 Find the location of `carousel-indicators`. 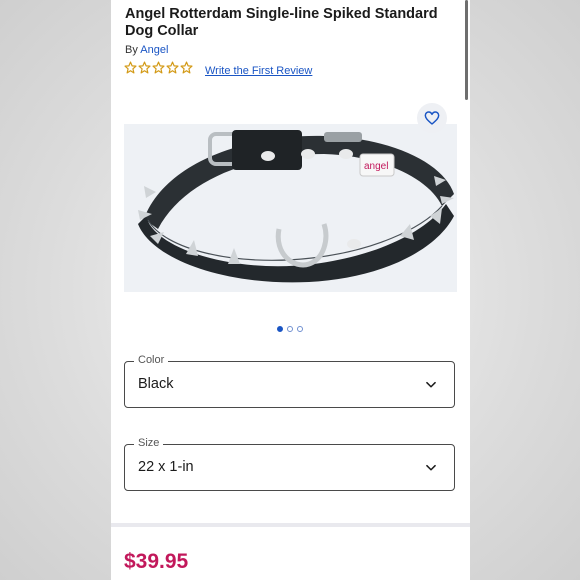

carousel-indicators is located at coordinates (290, 329).